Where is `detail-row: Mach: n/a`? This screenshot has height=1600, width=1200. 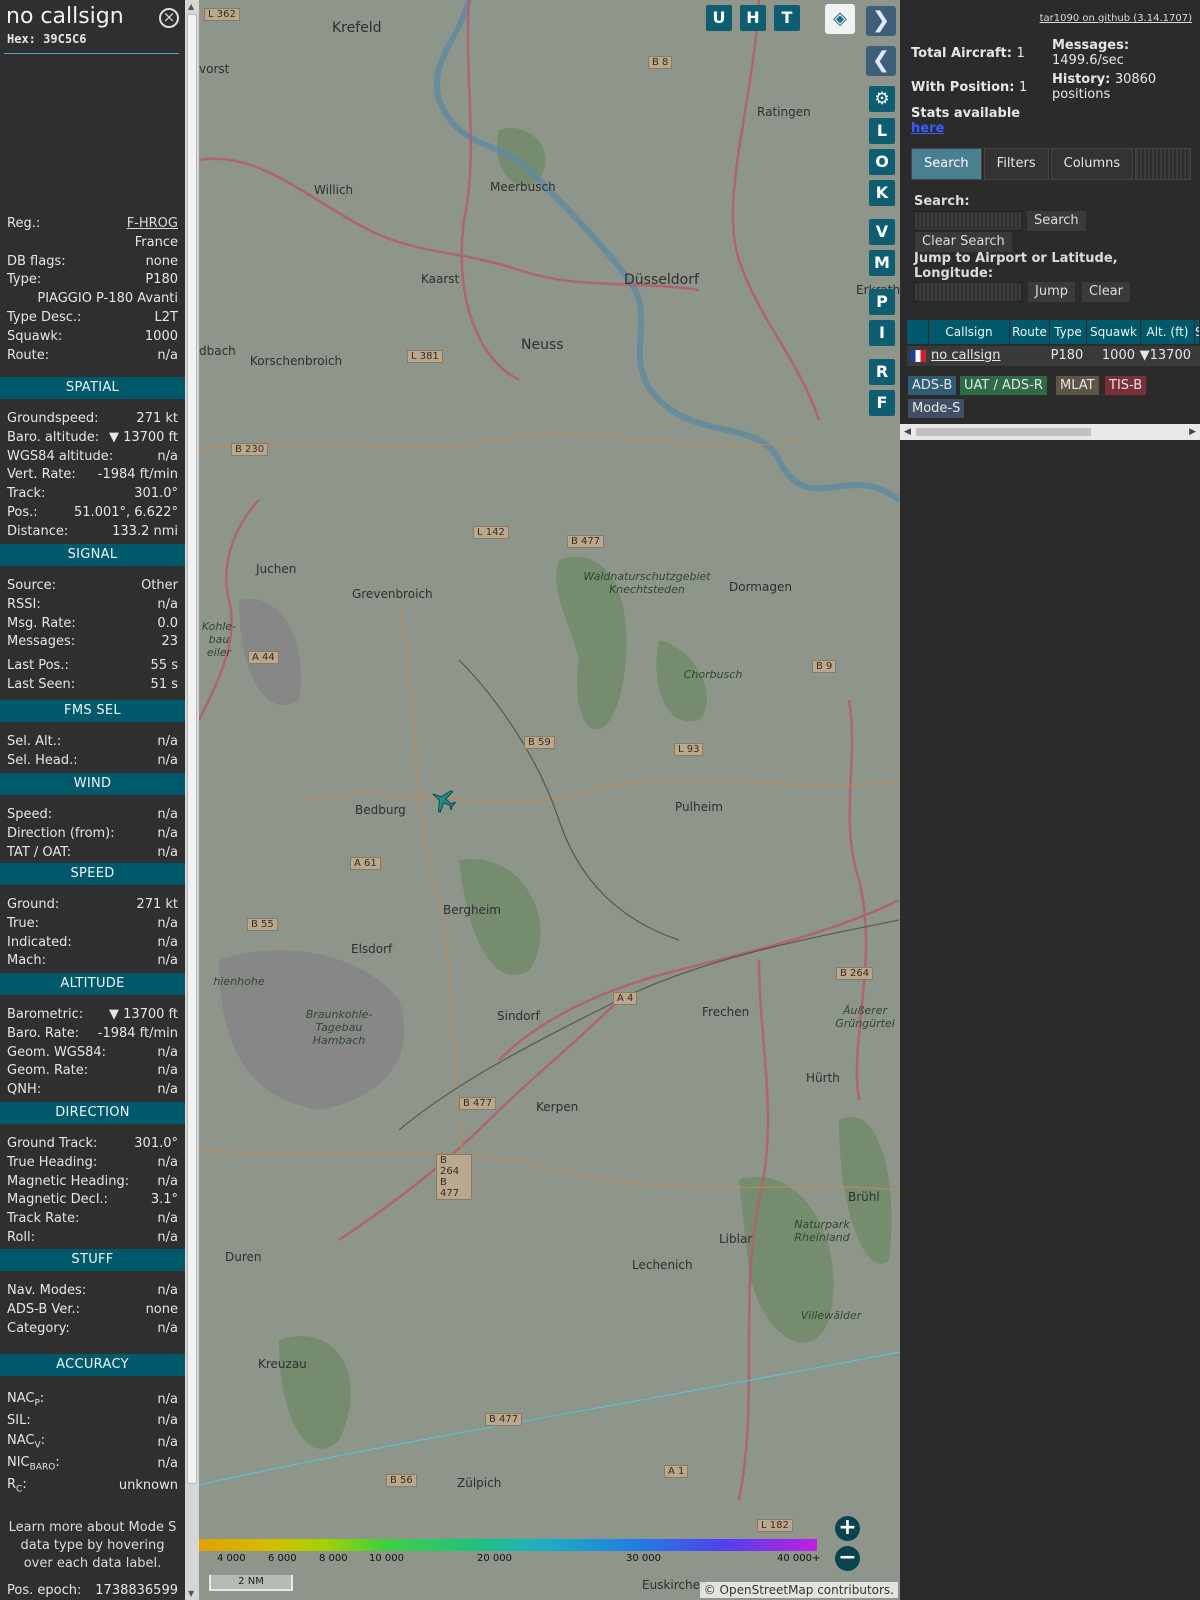 detail-row: Mach: n/a is located at coordinates (92, 960).